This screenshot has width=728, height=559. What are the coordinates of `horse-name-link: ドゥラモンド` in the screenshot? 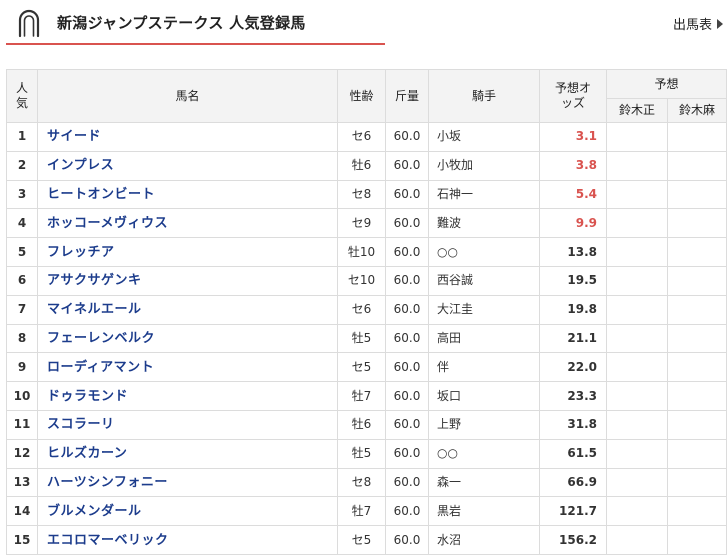 It's located at (87, 396).